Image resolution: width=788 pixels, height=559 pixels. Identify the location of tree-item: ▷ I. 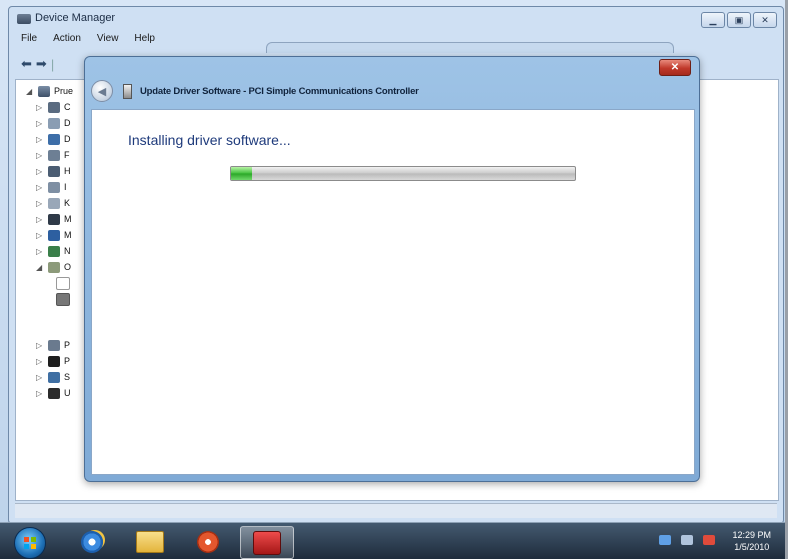
(51, 187).